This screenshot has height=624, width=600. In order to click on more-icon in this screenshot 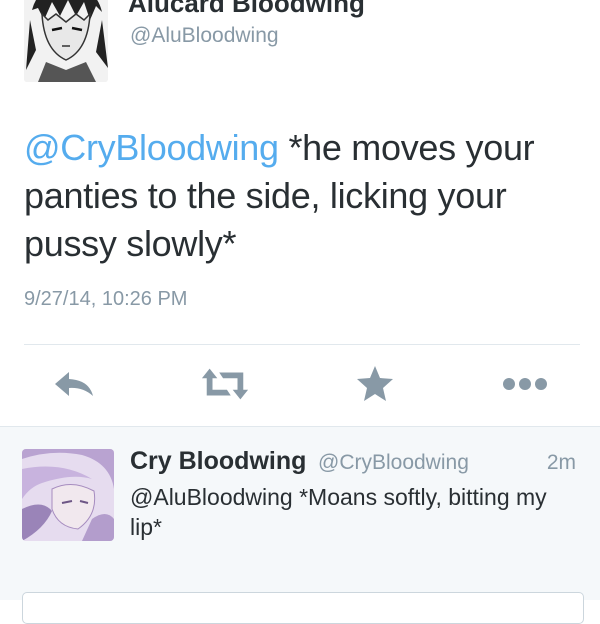, I will do `click(525, 384)`.